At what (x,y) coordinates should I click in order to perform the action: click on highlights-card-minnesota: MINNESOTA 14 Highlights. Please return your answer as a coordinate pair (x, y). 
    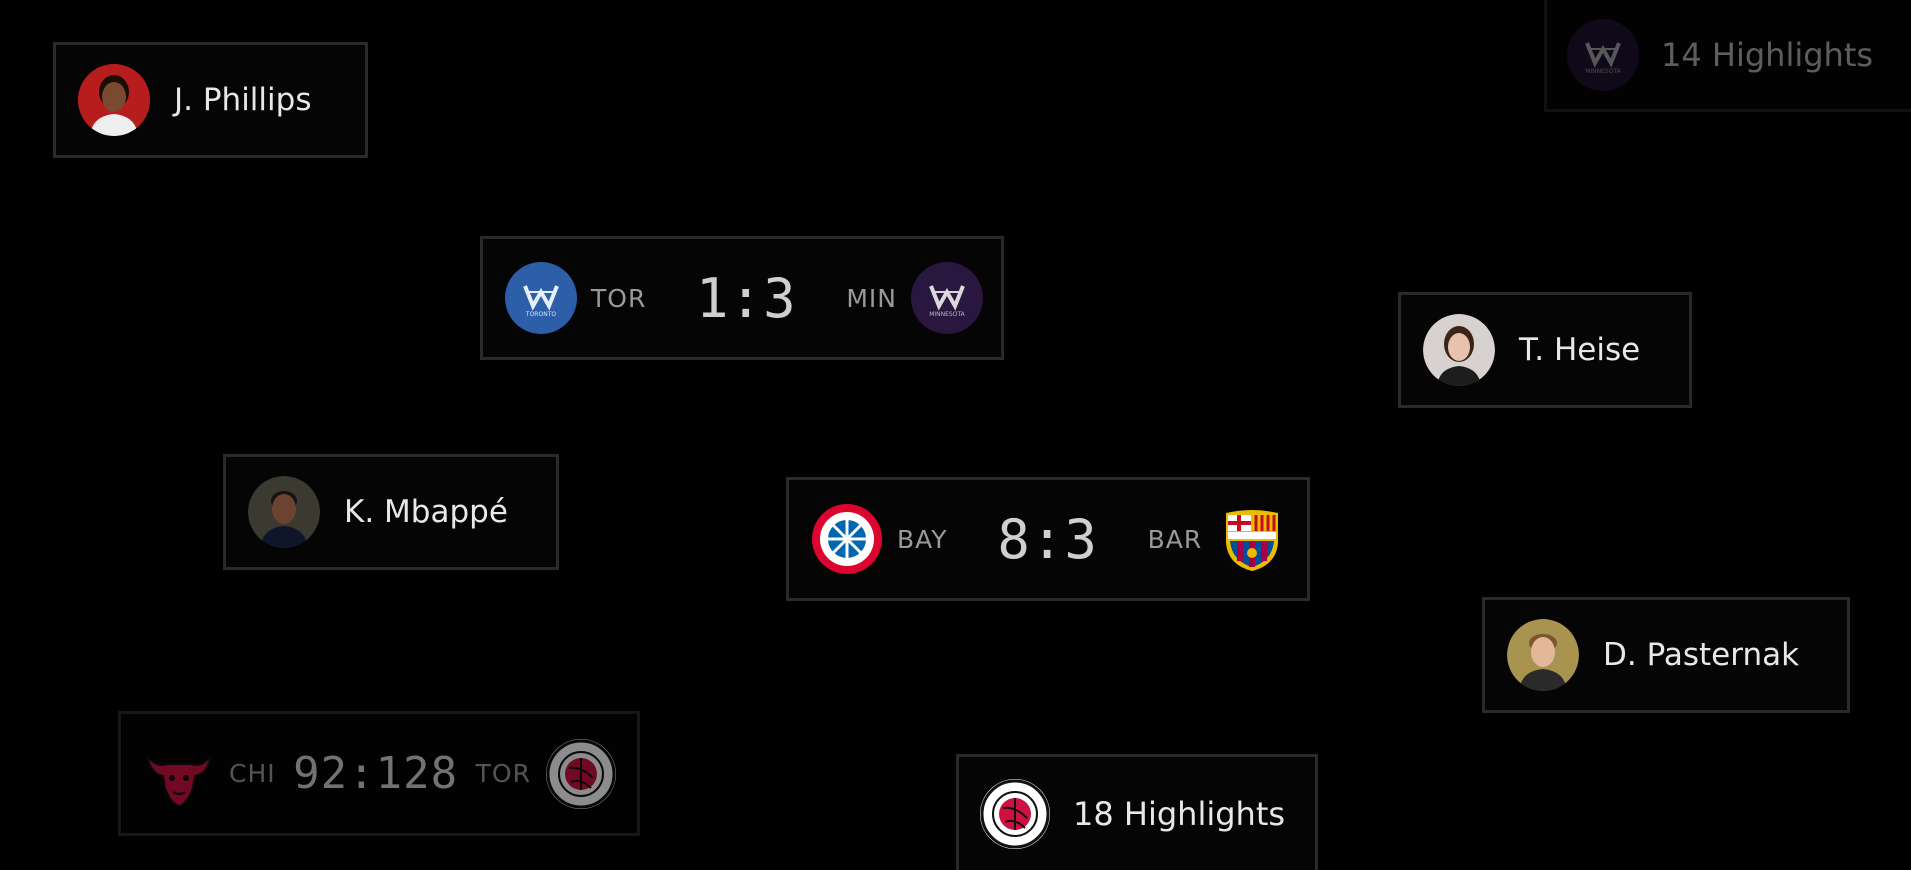
    Looking at the image, I should click on (1727, 56).